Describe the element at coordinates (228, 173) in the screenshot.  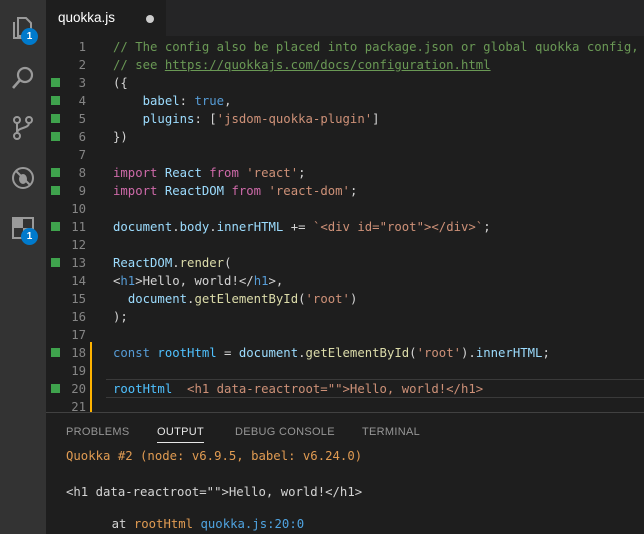
I see `code-token: from` at that location.